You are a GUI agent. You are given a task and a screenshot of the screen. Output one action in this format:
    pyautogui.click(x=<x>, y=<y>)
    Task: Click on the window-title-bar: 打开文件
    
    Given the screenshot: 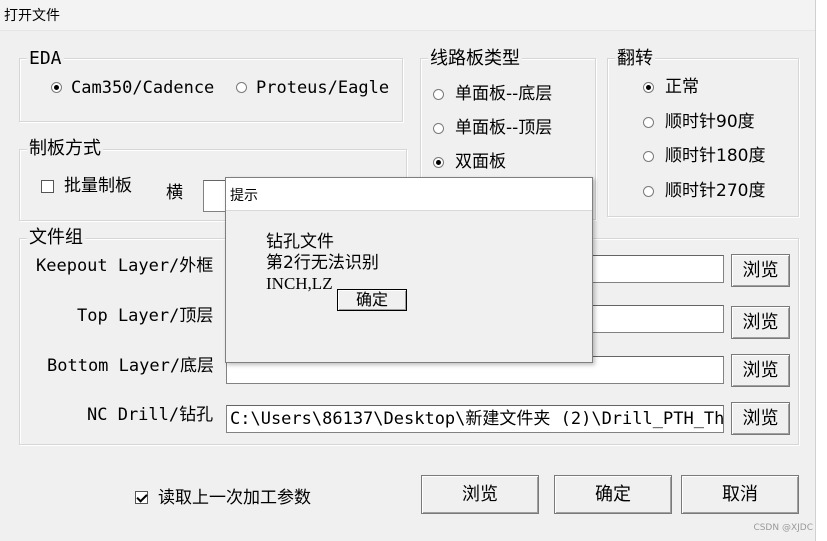 What is the action you would take?
    pyautogui.click(x=407, y=15)
    